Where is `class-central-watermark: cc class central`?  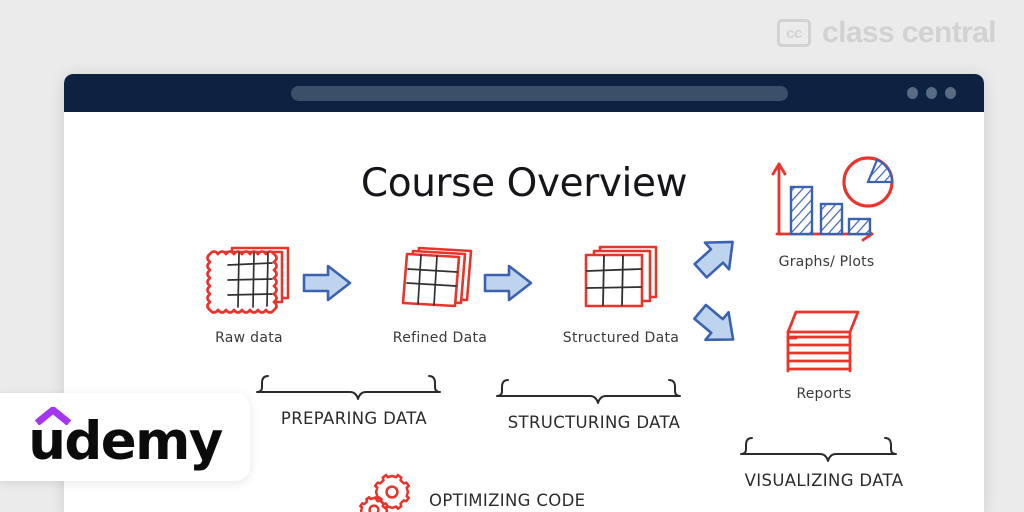
class-central-watermark: cc class central is located at coordinates (887, 32).